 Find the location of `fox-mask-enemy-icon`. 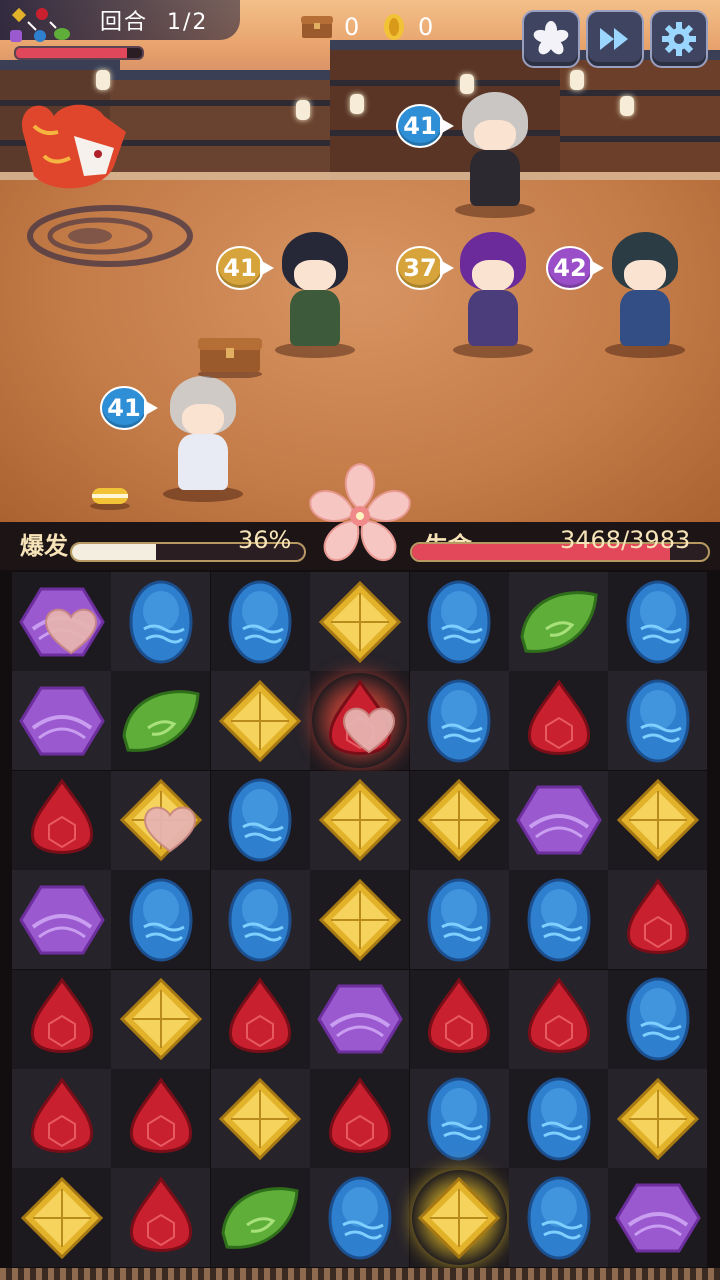

fox-mask-enemy-icon is located at coordinates (74, 151).